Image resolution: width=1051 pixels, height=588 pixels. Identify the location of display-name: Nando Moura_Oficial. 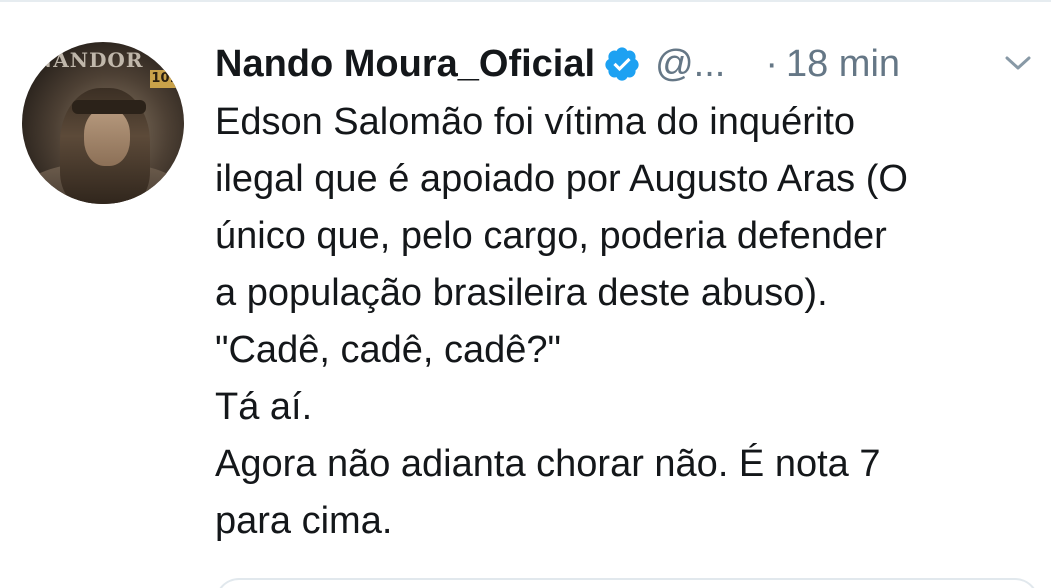
(405, 64).